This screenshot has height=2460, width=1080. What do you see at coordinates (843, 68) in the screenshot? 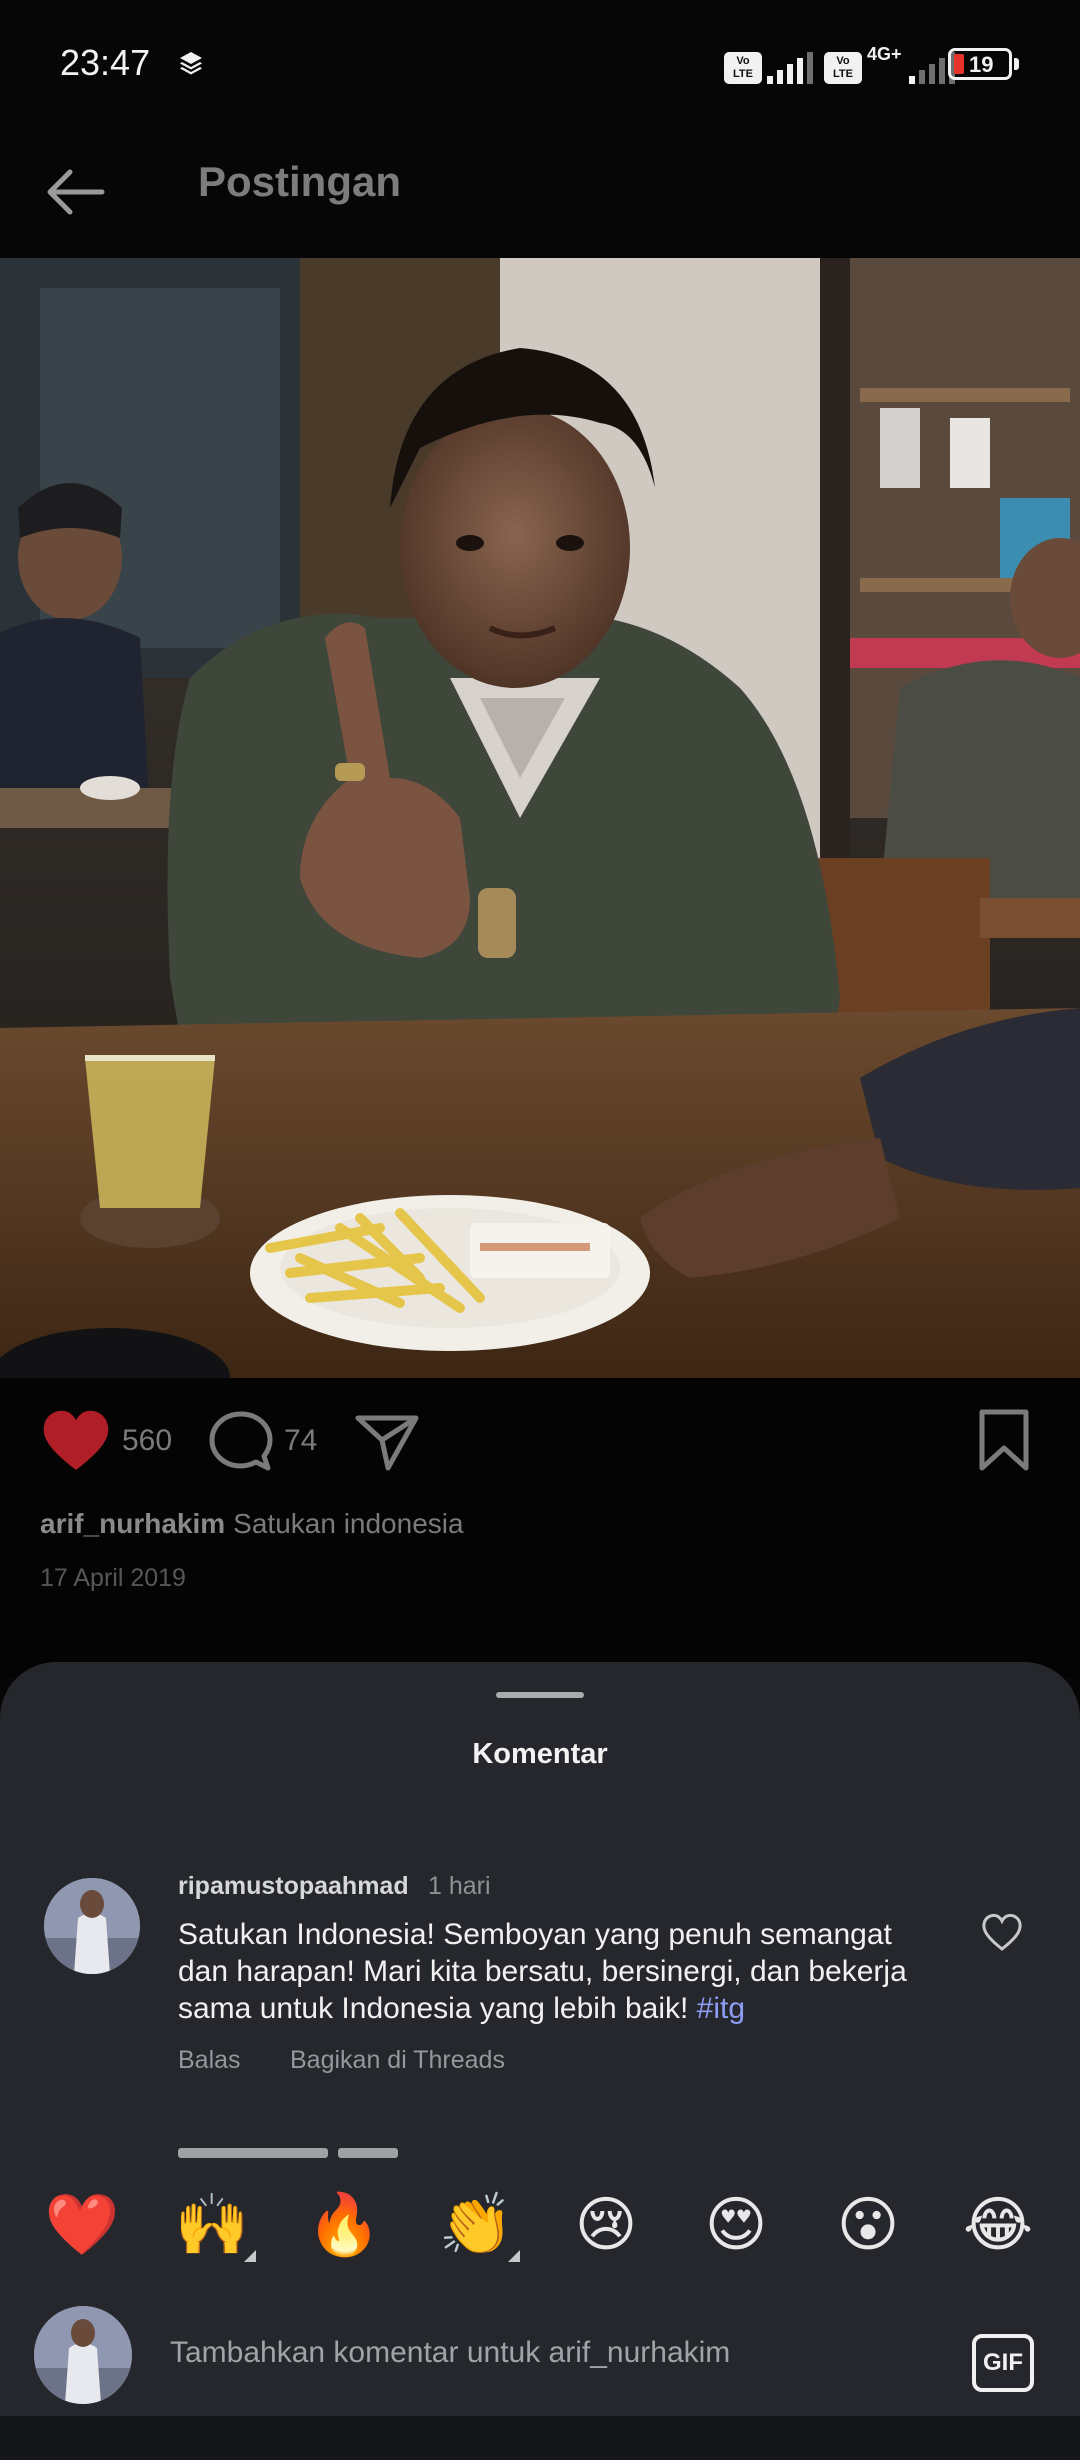
I see `volte-badge-2: Vo LTE` at bounding box center [843, 68].